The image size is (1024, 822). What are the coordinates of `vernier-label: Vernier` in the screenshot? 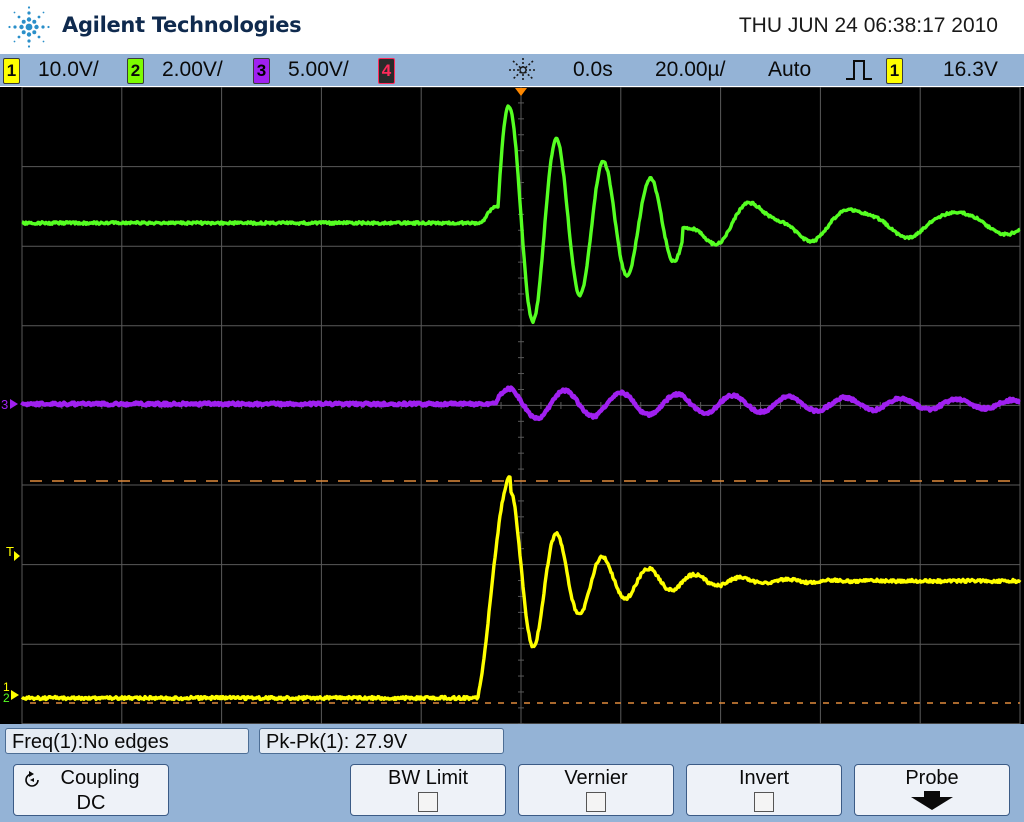 It's located at (596, 778).